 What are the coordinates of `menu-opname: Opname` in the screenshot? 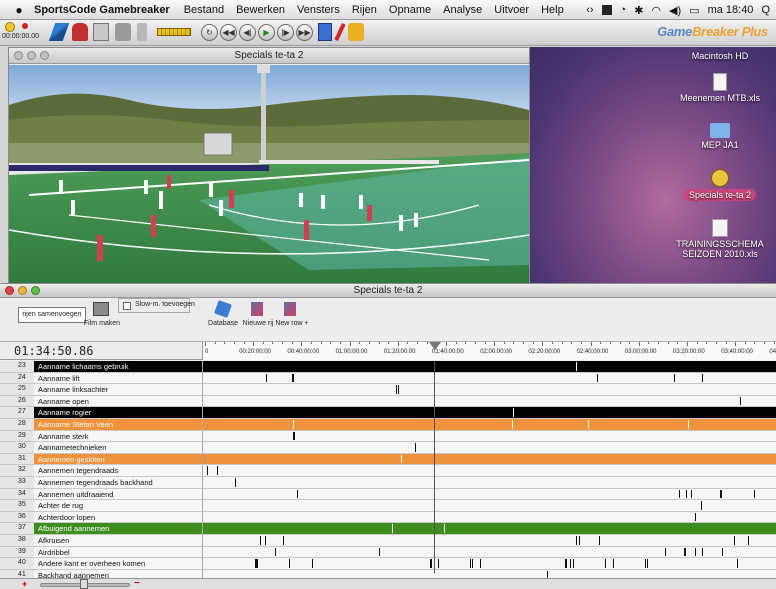 It's located at (410, 10).